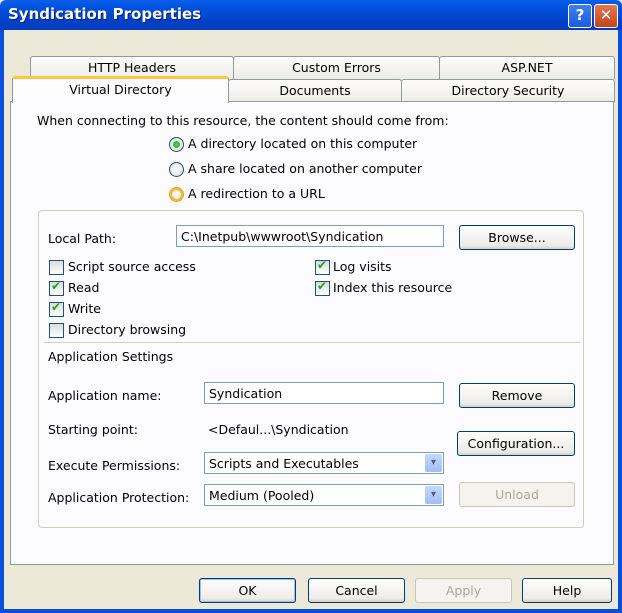 This screenshot has height=613, width=622. Describe the element at coordinates (311, 611) in the screenshot. I see `window-frame-bottom` at that location.